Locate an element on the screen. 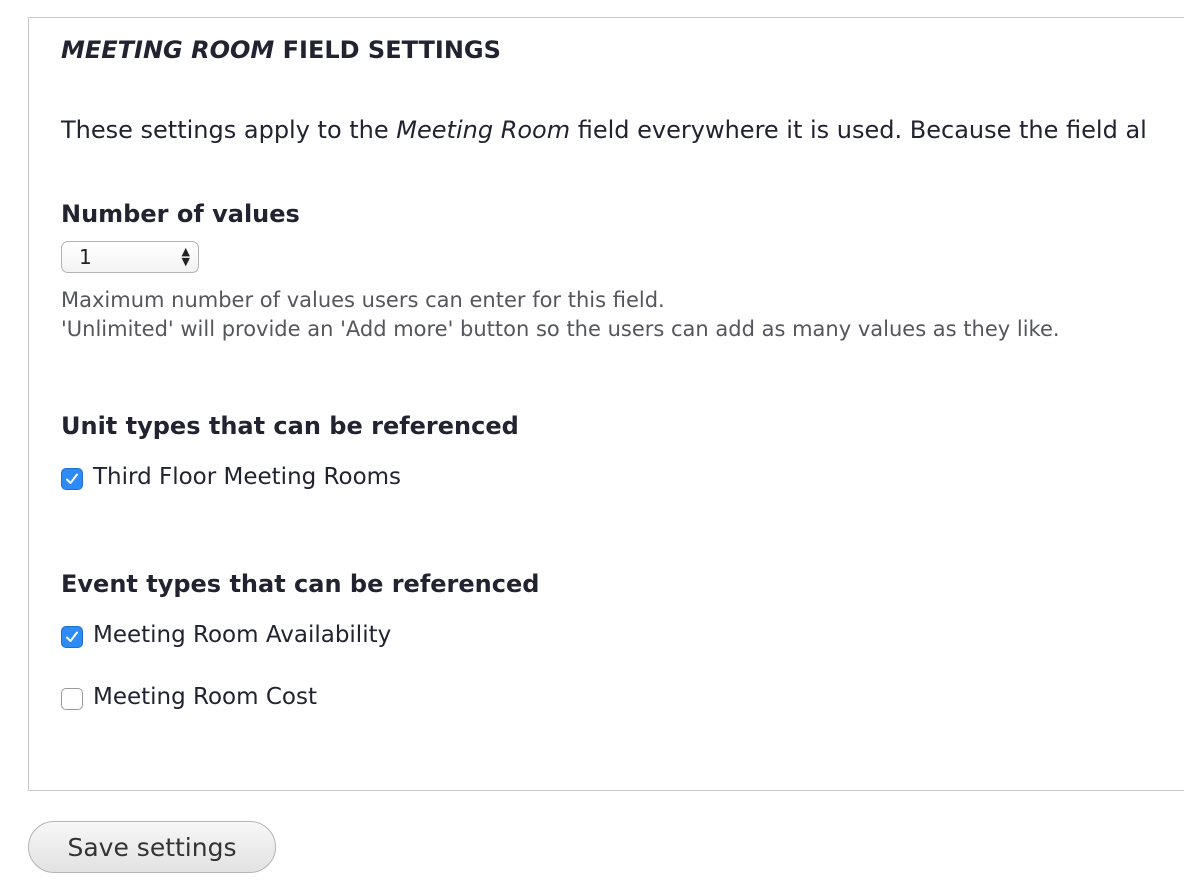 The height and width of the screenshot is (896, 1184). unit-type-option-third-floor: Third Floor Meeting Rooms is located at coordinates (231, 477).